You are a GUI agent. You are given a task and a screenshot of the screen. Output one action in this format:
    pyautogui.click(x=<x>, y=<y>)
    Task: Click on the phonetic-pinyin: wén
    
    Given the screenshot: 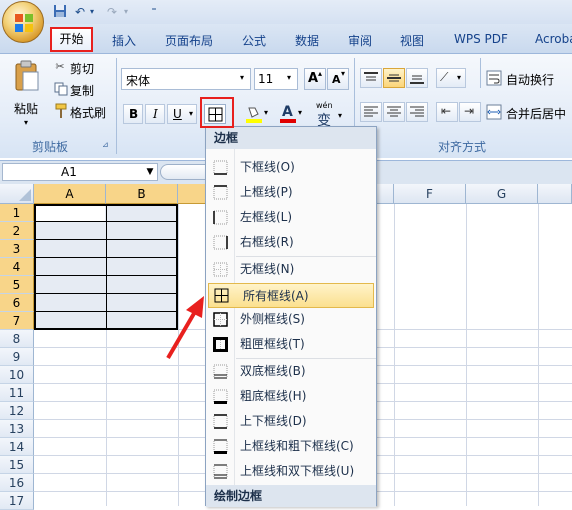 What is the action you would take?
    pyautogui.click(x=324, y=105)
    